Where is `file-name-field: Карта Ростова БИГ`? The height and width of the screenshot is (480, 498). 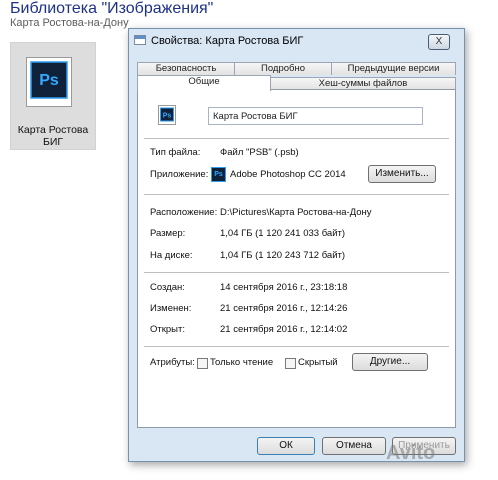 file-name-field: Карта Ростова БИГ is located at coordinates (315, 116).